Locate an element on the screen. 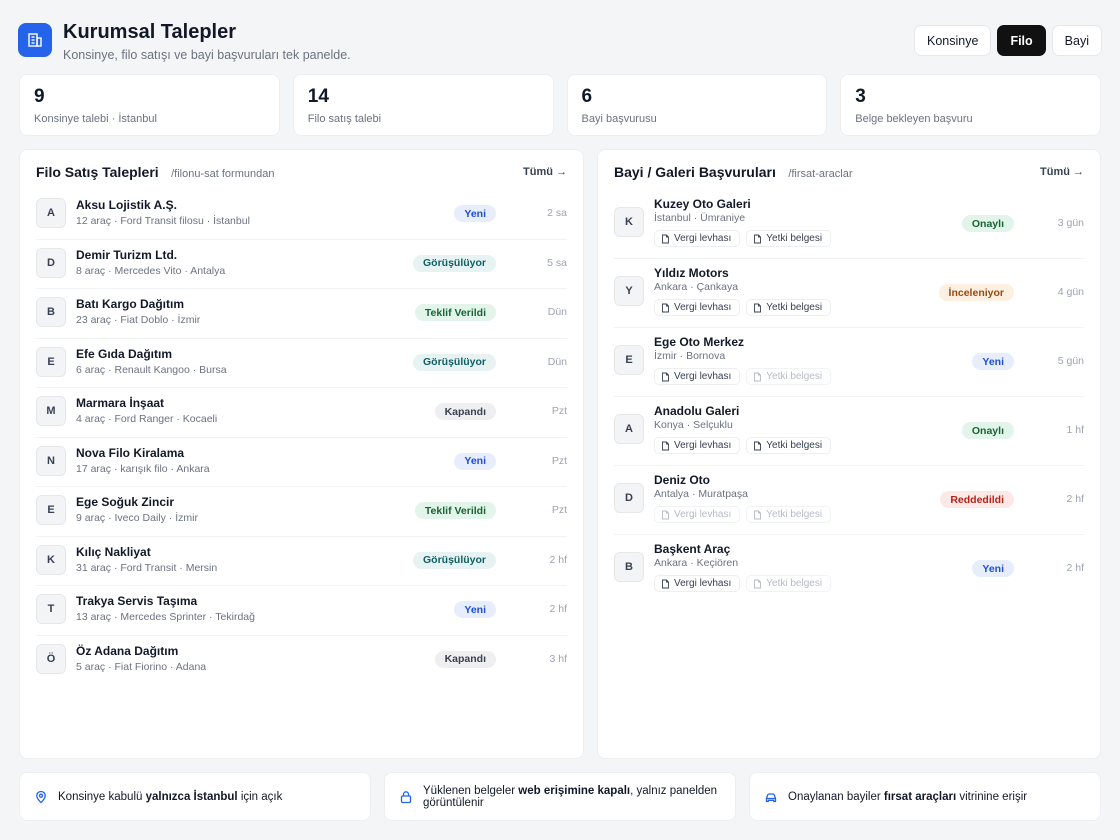  stat-label: Filo satış talebi is located at coordinates (344, 119).